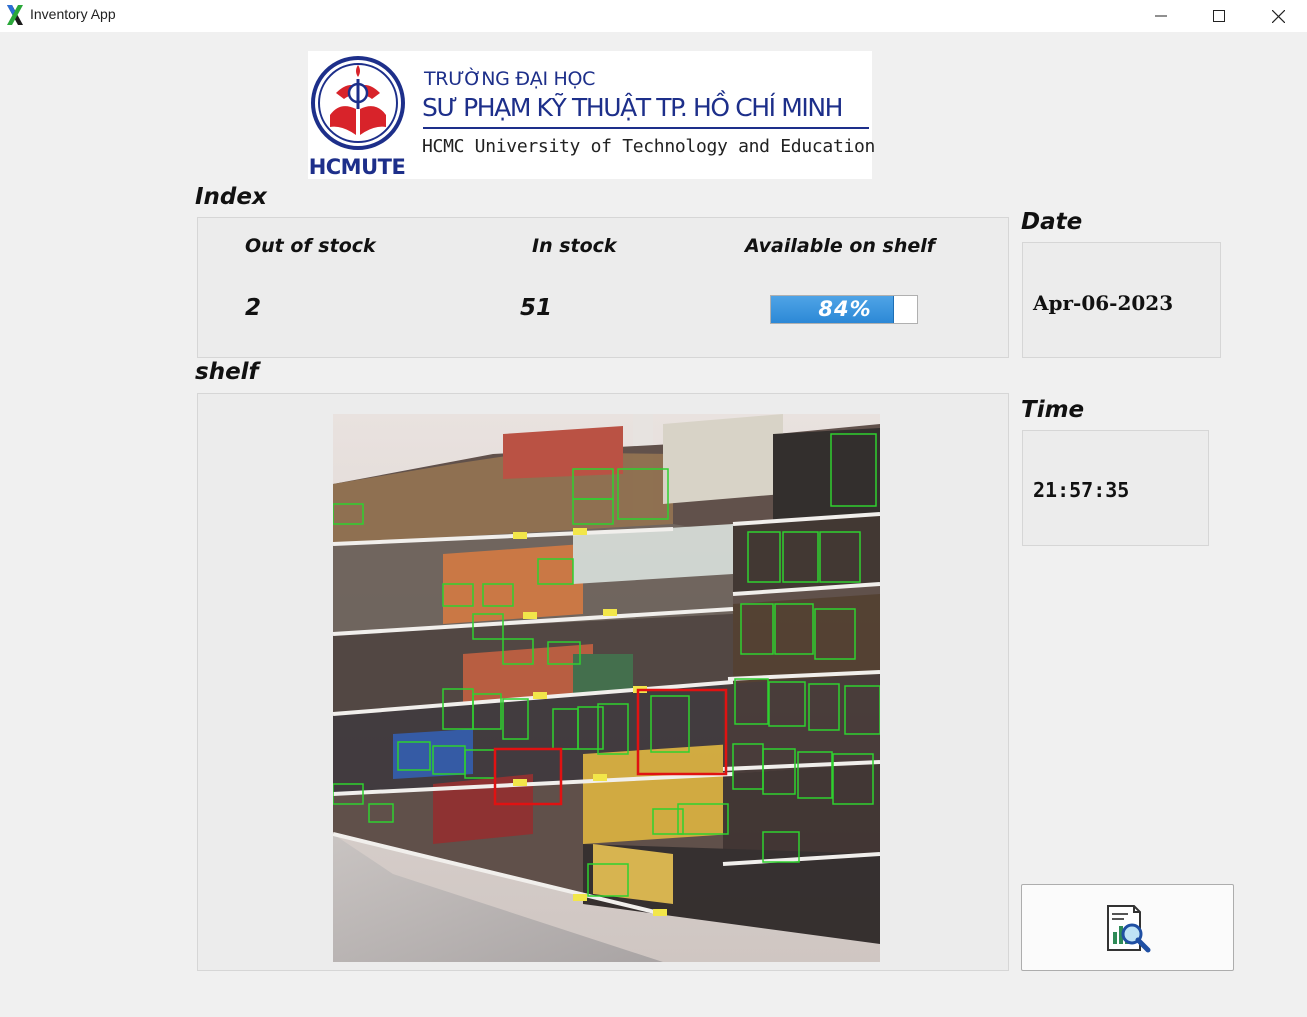 Image resolution: width=1307 pixels, height=1017 pixels. What do you see at coordinates (1081, 490) in the screenshot?
I see `time-value: 21:57:35` at bounding box center [1081, 490].